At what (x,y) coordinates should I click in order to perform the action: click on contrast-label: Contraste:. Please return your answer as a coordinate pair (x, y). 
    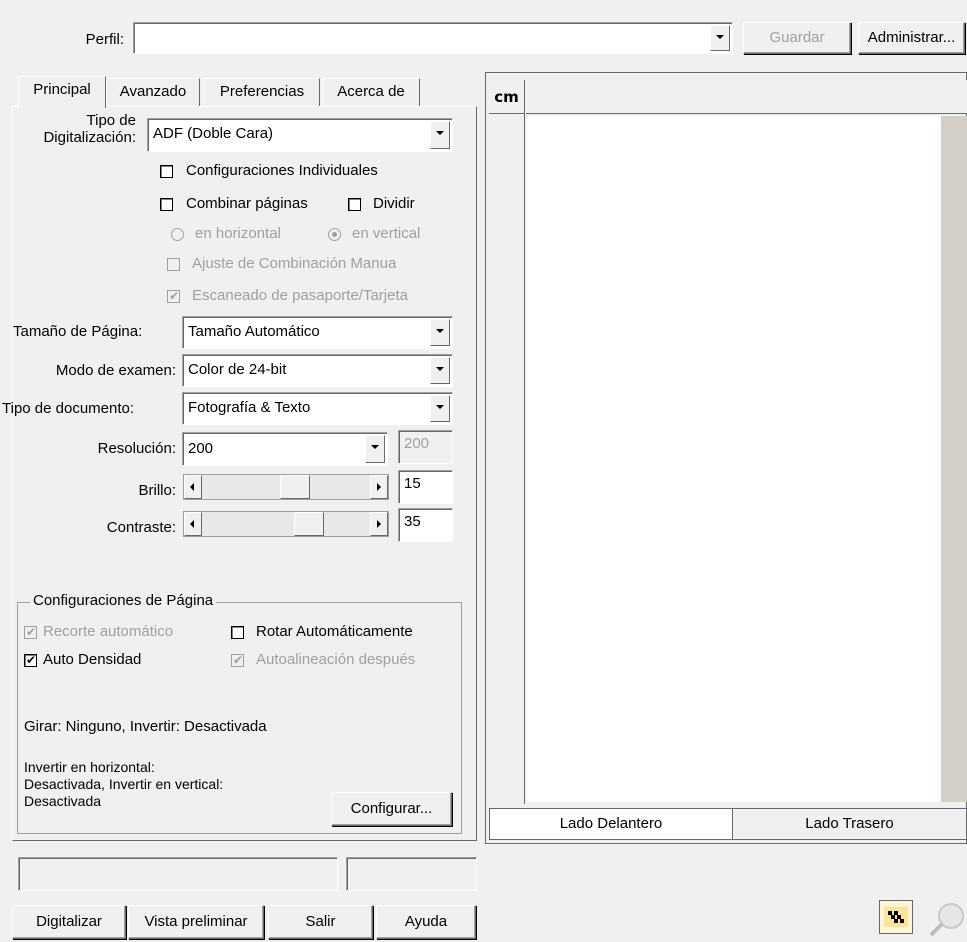
    Looking at the image, I should click on (141, 527).